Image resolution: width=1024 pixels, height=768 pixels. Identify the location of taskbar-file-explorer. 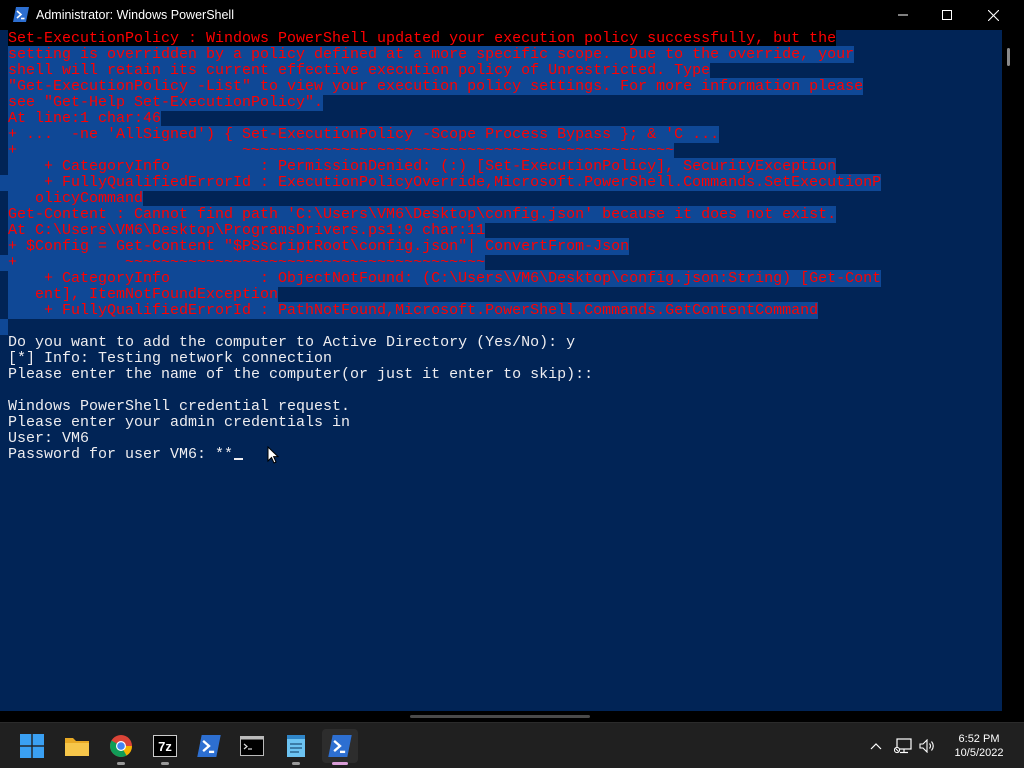
(77, 746).